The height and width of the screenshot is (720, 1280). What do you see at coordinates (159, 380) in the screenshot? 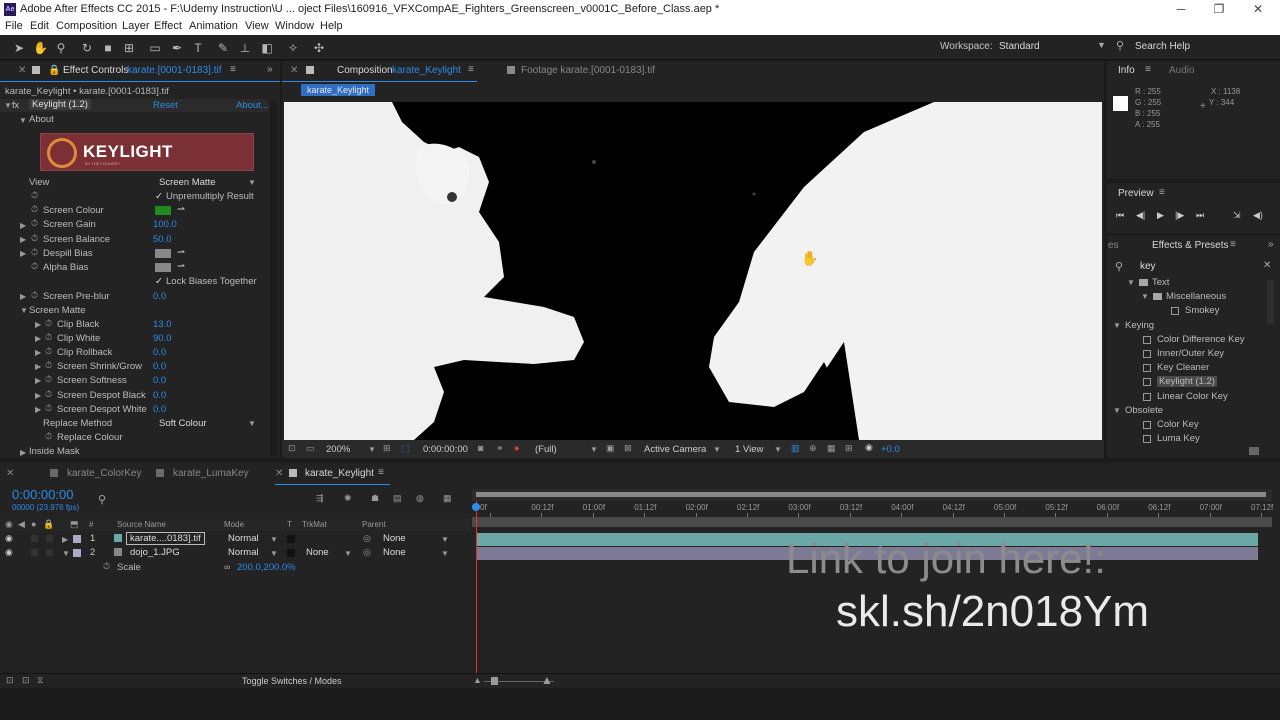
I see `softness-value: 0.0` at bounding box center [159, 380].